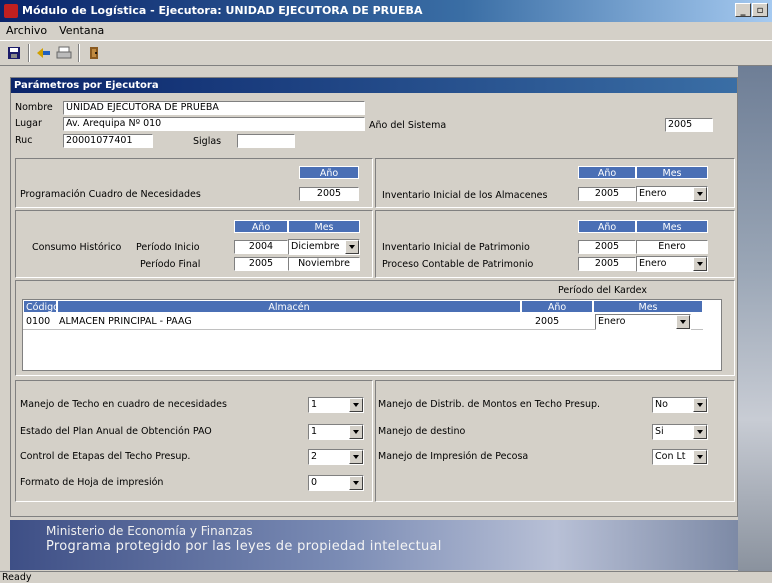 Image resolution: width=772 pixels, height=583 pixels. What do you see at coordinates (214, 124) in the screenshot?
I see `lugar-field: Av. Arequipa Nº 010` at bounding box center [214, 124].